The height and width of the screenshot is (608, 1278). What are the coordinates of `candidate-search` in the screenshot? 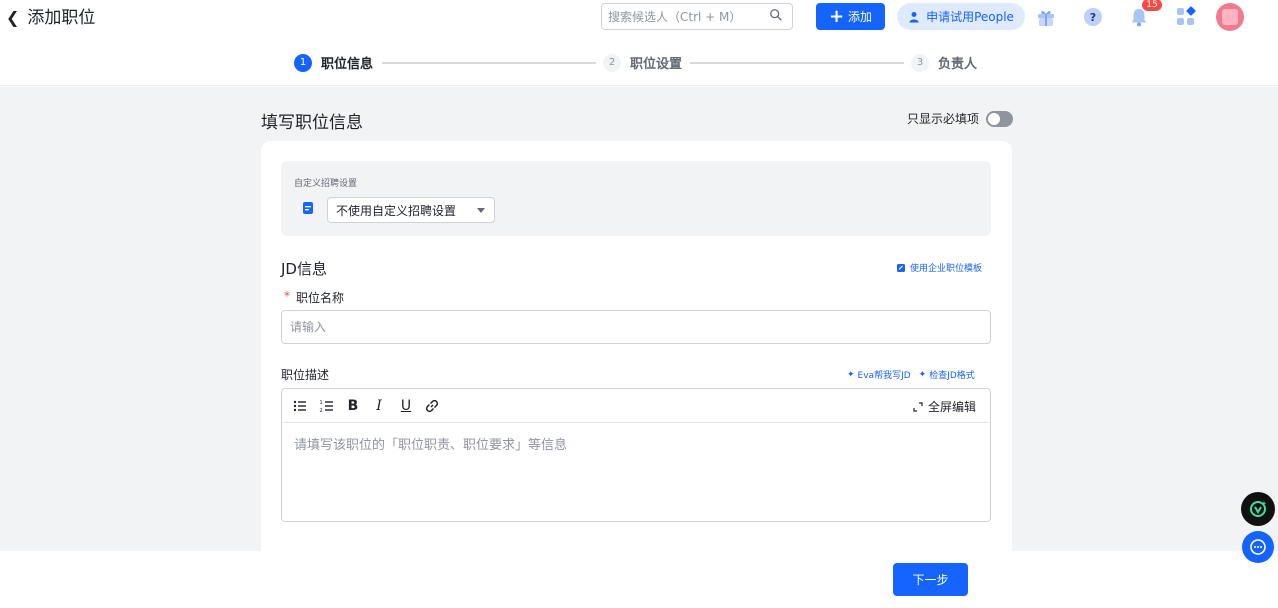 It's located at (697, 16).